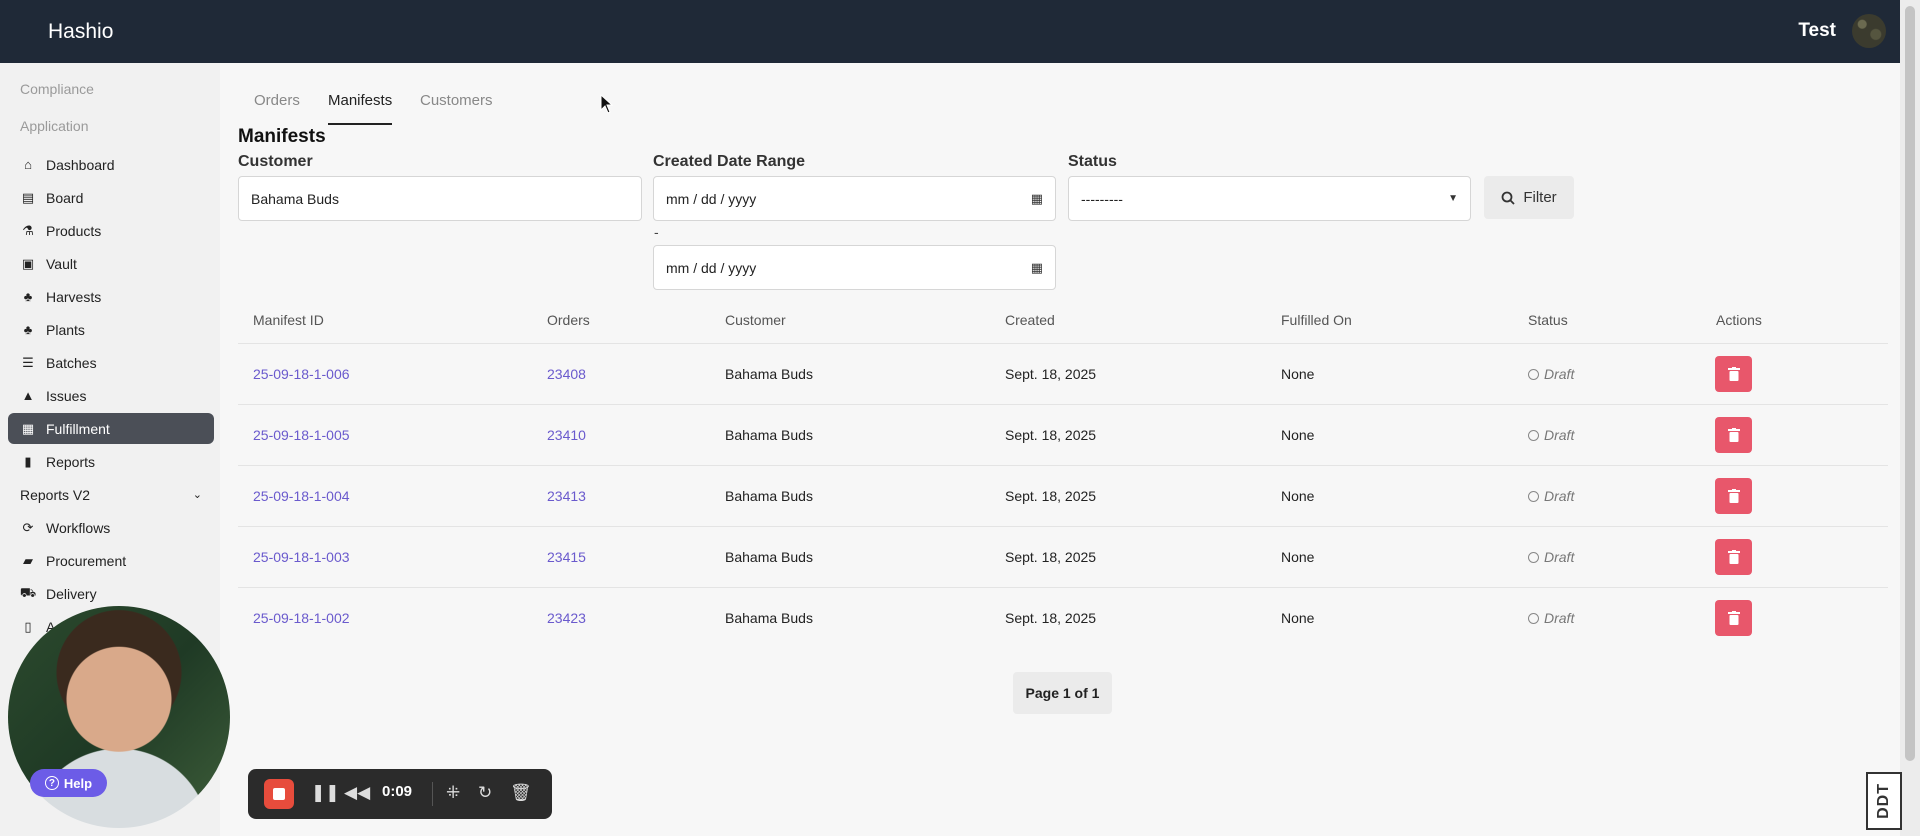  I want to click on sidebar-item-issues: ▲ Issues, so click(111, 395).